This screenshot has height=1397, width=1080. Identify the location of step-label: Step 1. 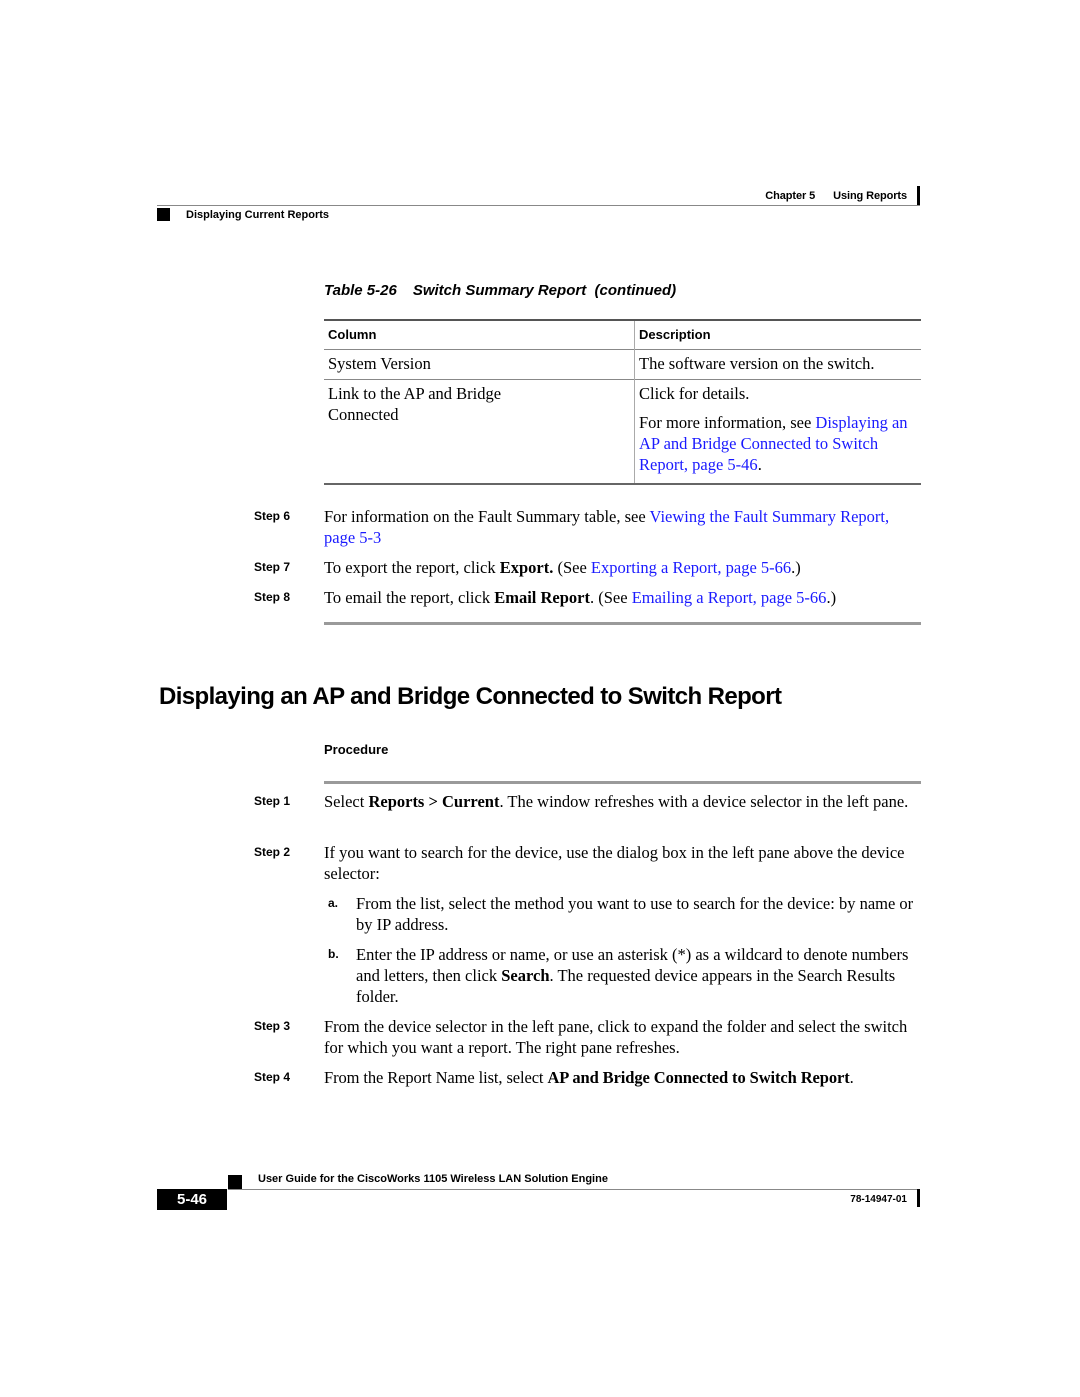
(272, 801).